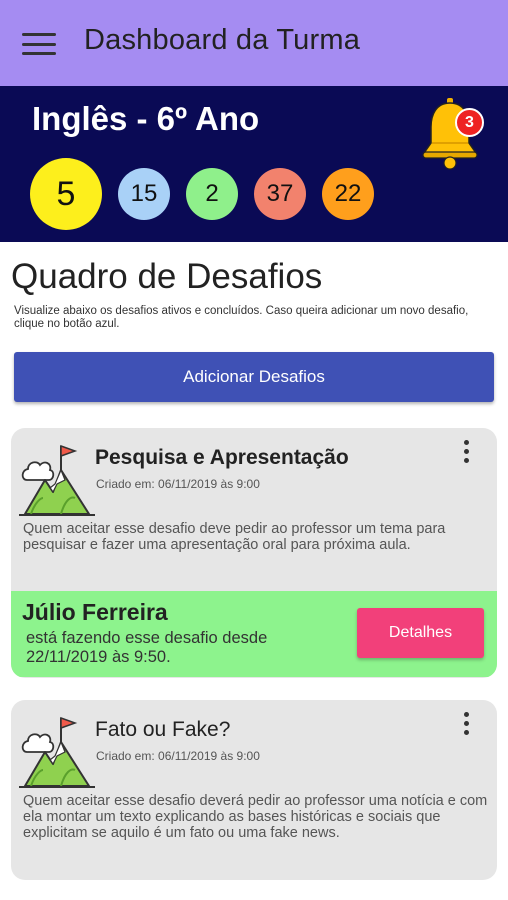 Image resolution: width=508 pixels, height=900 pixels. I want to click on notification-badge: 3, so click(469, 122).